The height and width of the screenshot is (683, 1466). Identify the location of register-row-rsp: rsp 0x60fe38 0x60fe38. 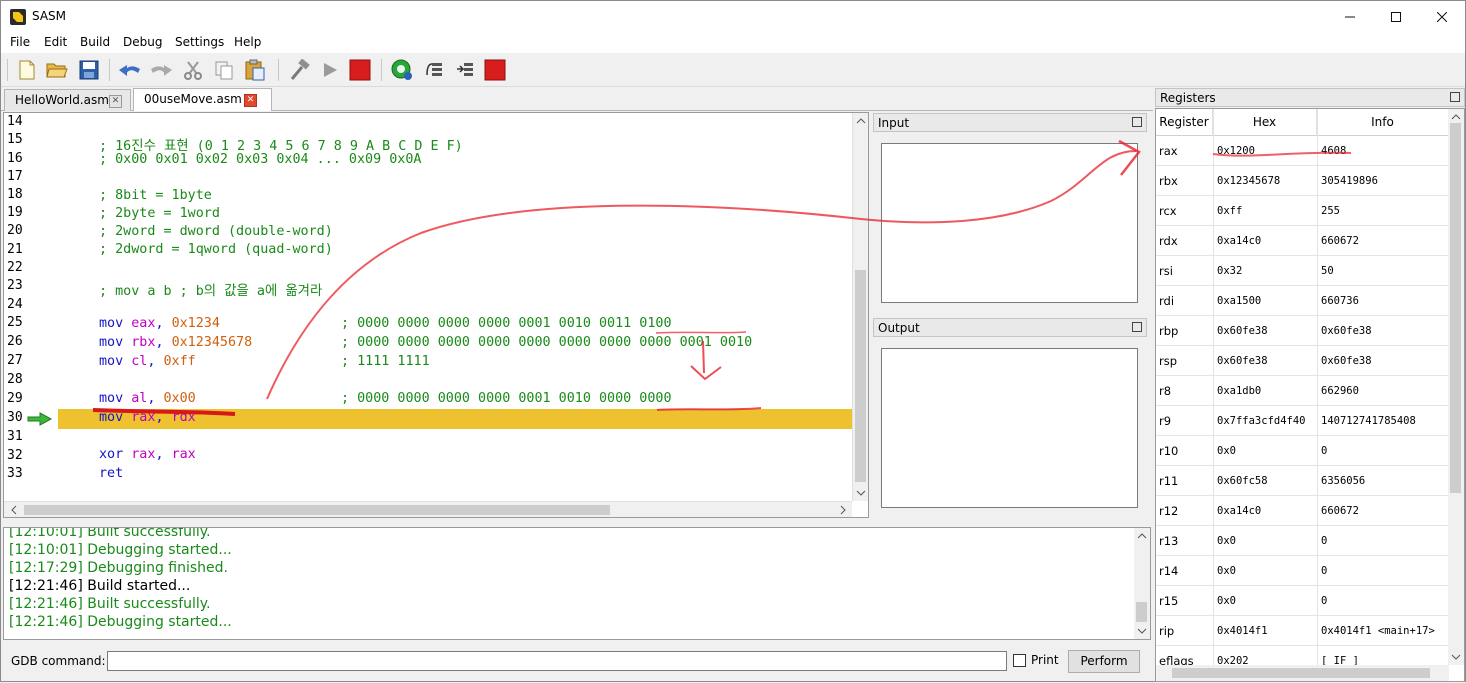
(1302, 361).